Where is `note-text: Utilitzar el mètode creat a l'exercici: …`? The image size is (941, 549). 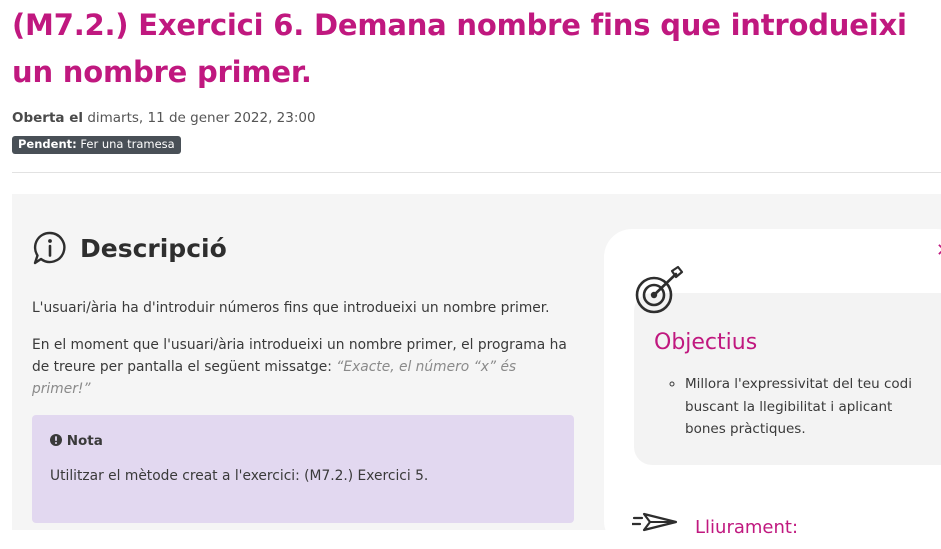
note-text: Utilitzar el mètode creat a l'exercici: … is located at coordinates (239, 476).